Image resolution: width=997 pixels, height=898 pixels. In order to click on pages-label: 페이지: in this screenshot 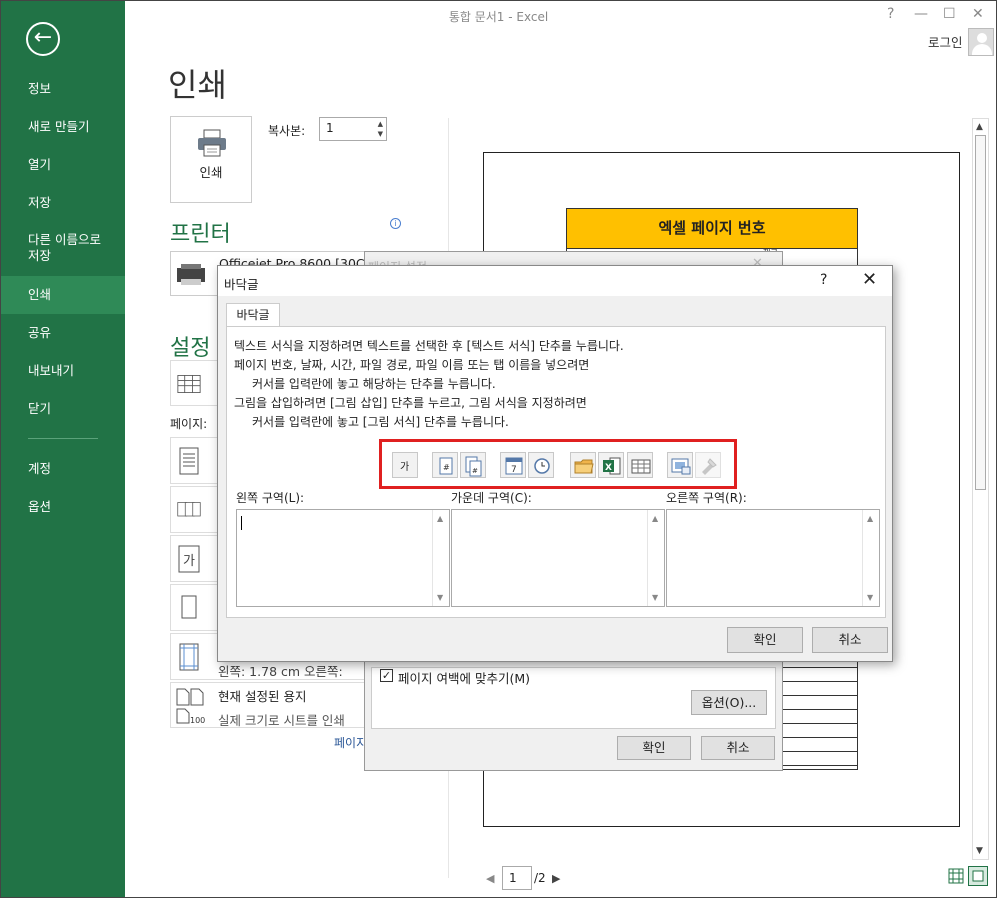, I will do `click(189, 424)`.